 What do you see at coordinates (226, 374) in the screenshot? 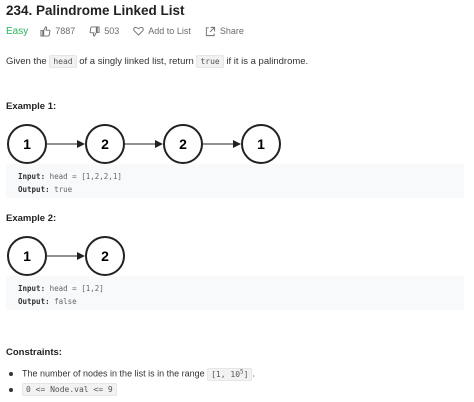
I see `range-start: [1, 10` at bounding box center [226, 374].